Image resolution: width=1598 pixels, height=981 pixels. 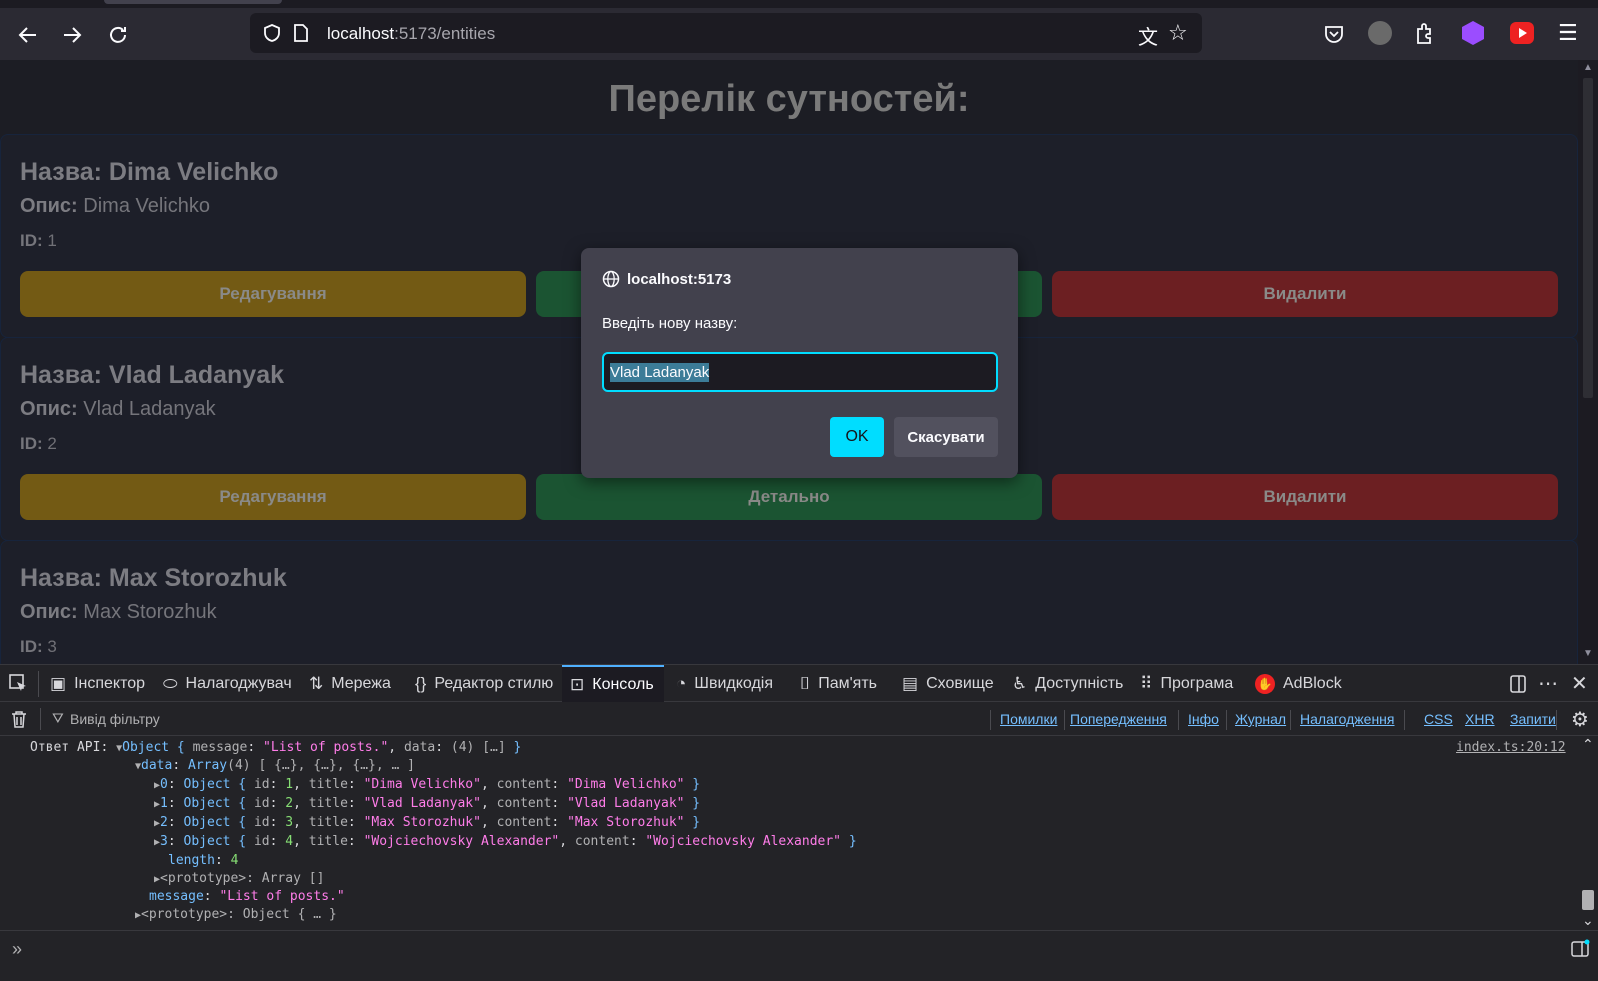 What do you see at coordinates (1548, 683) in the screenshot?
I see `more-options-icon: ⋯` at bounding box center [1548, 683].